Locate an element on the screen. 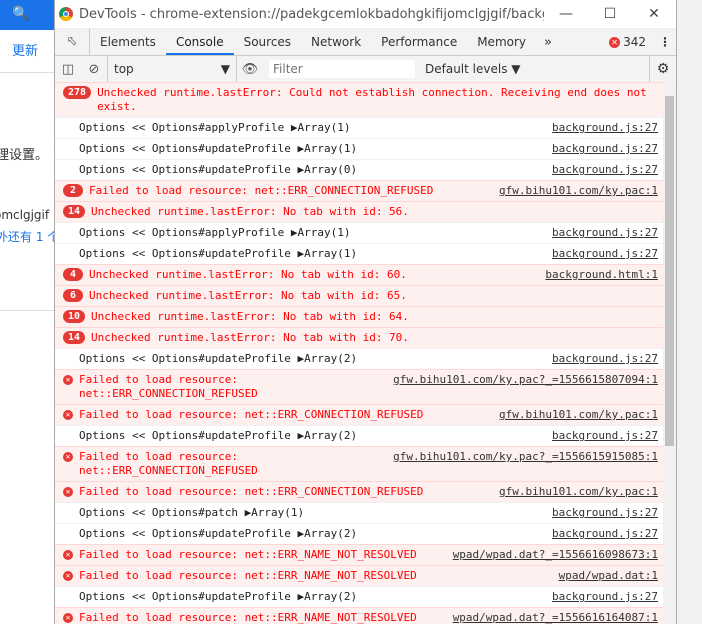  update-link: 更新 is located at coordinates (25, 49).